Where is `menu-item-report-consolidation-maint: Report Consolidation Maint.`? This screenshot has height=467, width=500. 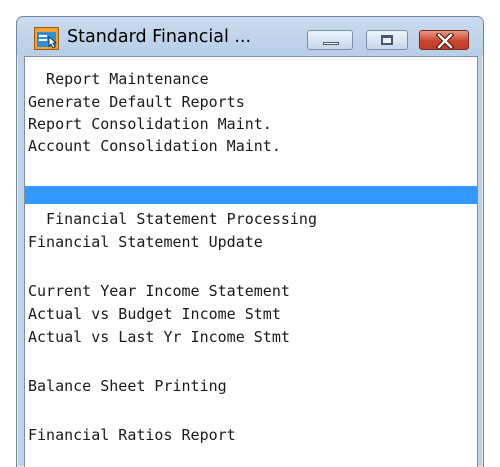 menu-item-report-consolidation-maint: Report Consolidation Maint. is located at coordinates (251, 124).